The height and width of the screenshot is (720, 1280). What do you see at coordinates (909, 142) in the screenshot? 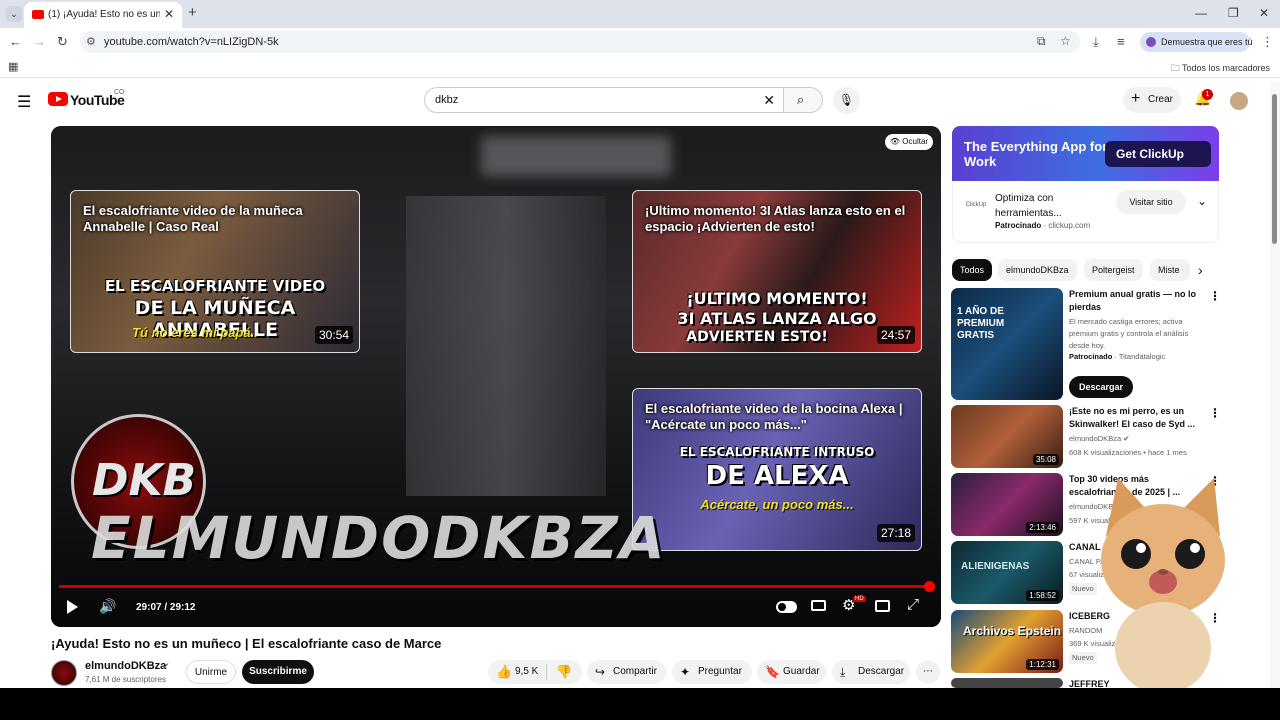
I see `hide-end-cards-button: 👁 Ocultar` at bounding box center [909, 142].